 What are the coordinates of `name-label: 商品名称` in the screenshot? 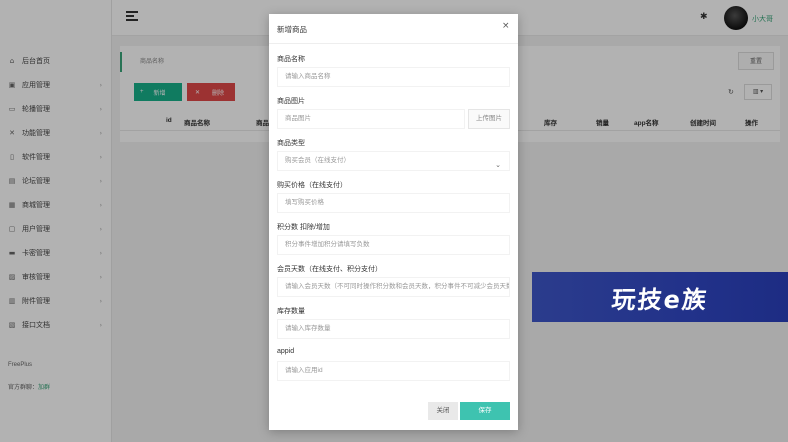 It's located at (291, 59).